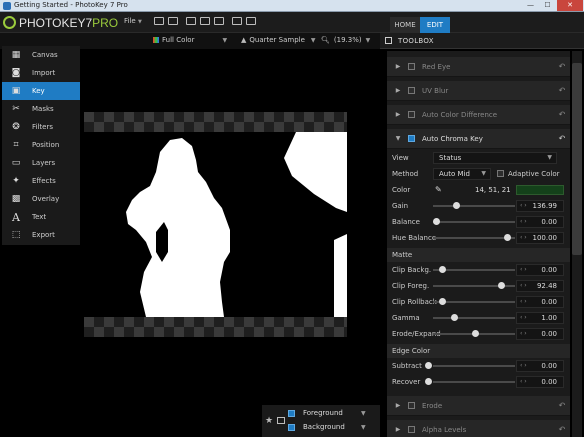 Image resolution: width=584 pixels, height=437 pixels. What do you see at coordinates (478, 115) in the screenshot?
I see `section-auto-color-difference: ▶ Auto Color Difference ↶` at bounding box center [478, 115].